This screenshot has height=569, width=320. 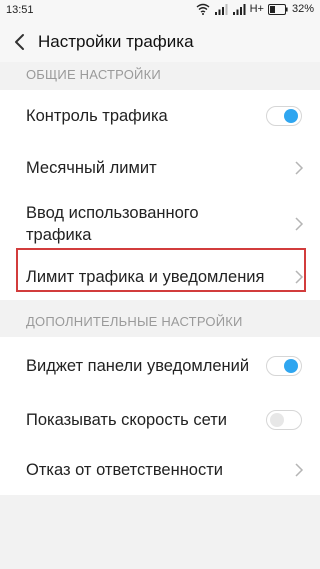 I want to click on notification-widget-label: Виджет панели уведомлений, so click(x=138, y=366).